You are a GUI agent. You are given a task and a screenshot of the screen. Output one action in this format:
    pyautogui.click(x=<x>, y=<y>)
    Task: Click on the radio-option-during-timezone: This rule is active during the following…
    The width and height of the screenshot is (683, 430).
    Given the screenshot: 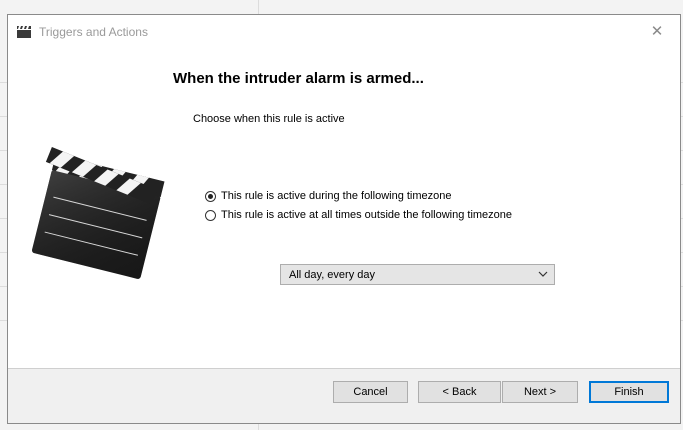 What is the action you would take?
    pyautogui.click(x=328, y=196)
    